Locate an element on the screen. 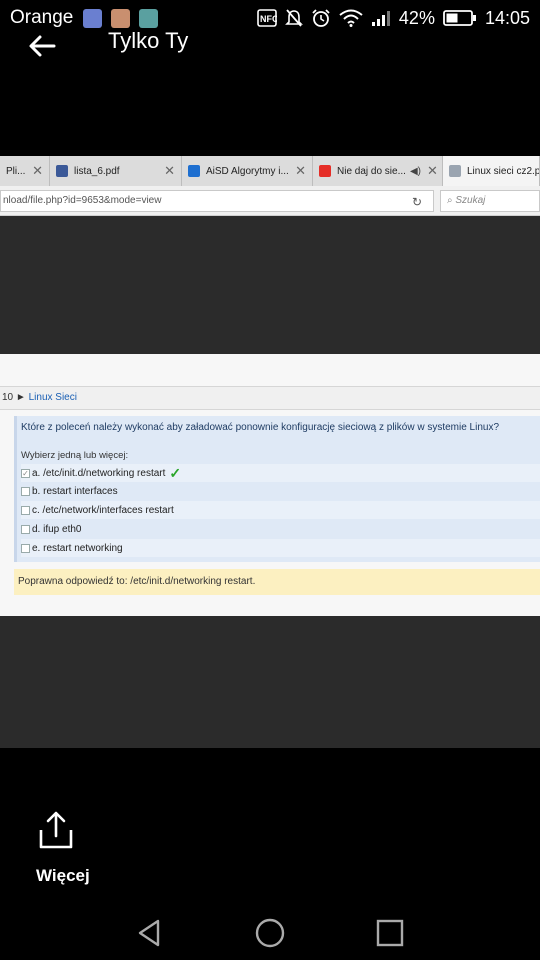  battery-icon is located at coordinates (459, 18).